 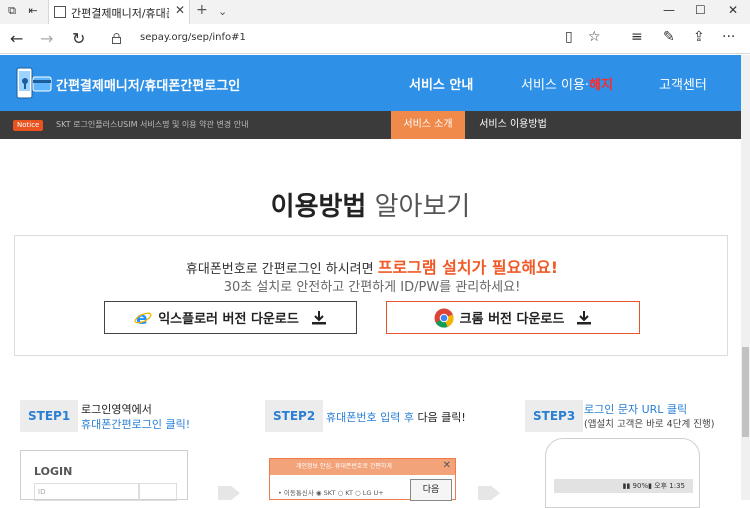 What do you see at coordinates (636, 409) in the screenshot?
I see `step3-line1: 로그인 문자 URL 클릭` at bounding box center [636, 409].